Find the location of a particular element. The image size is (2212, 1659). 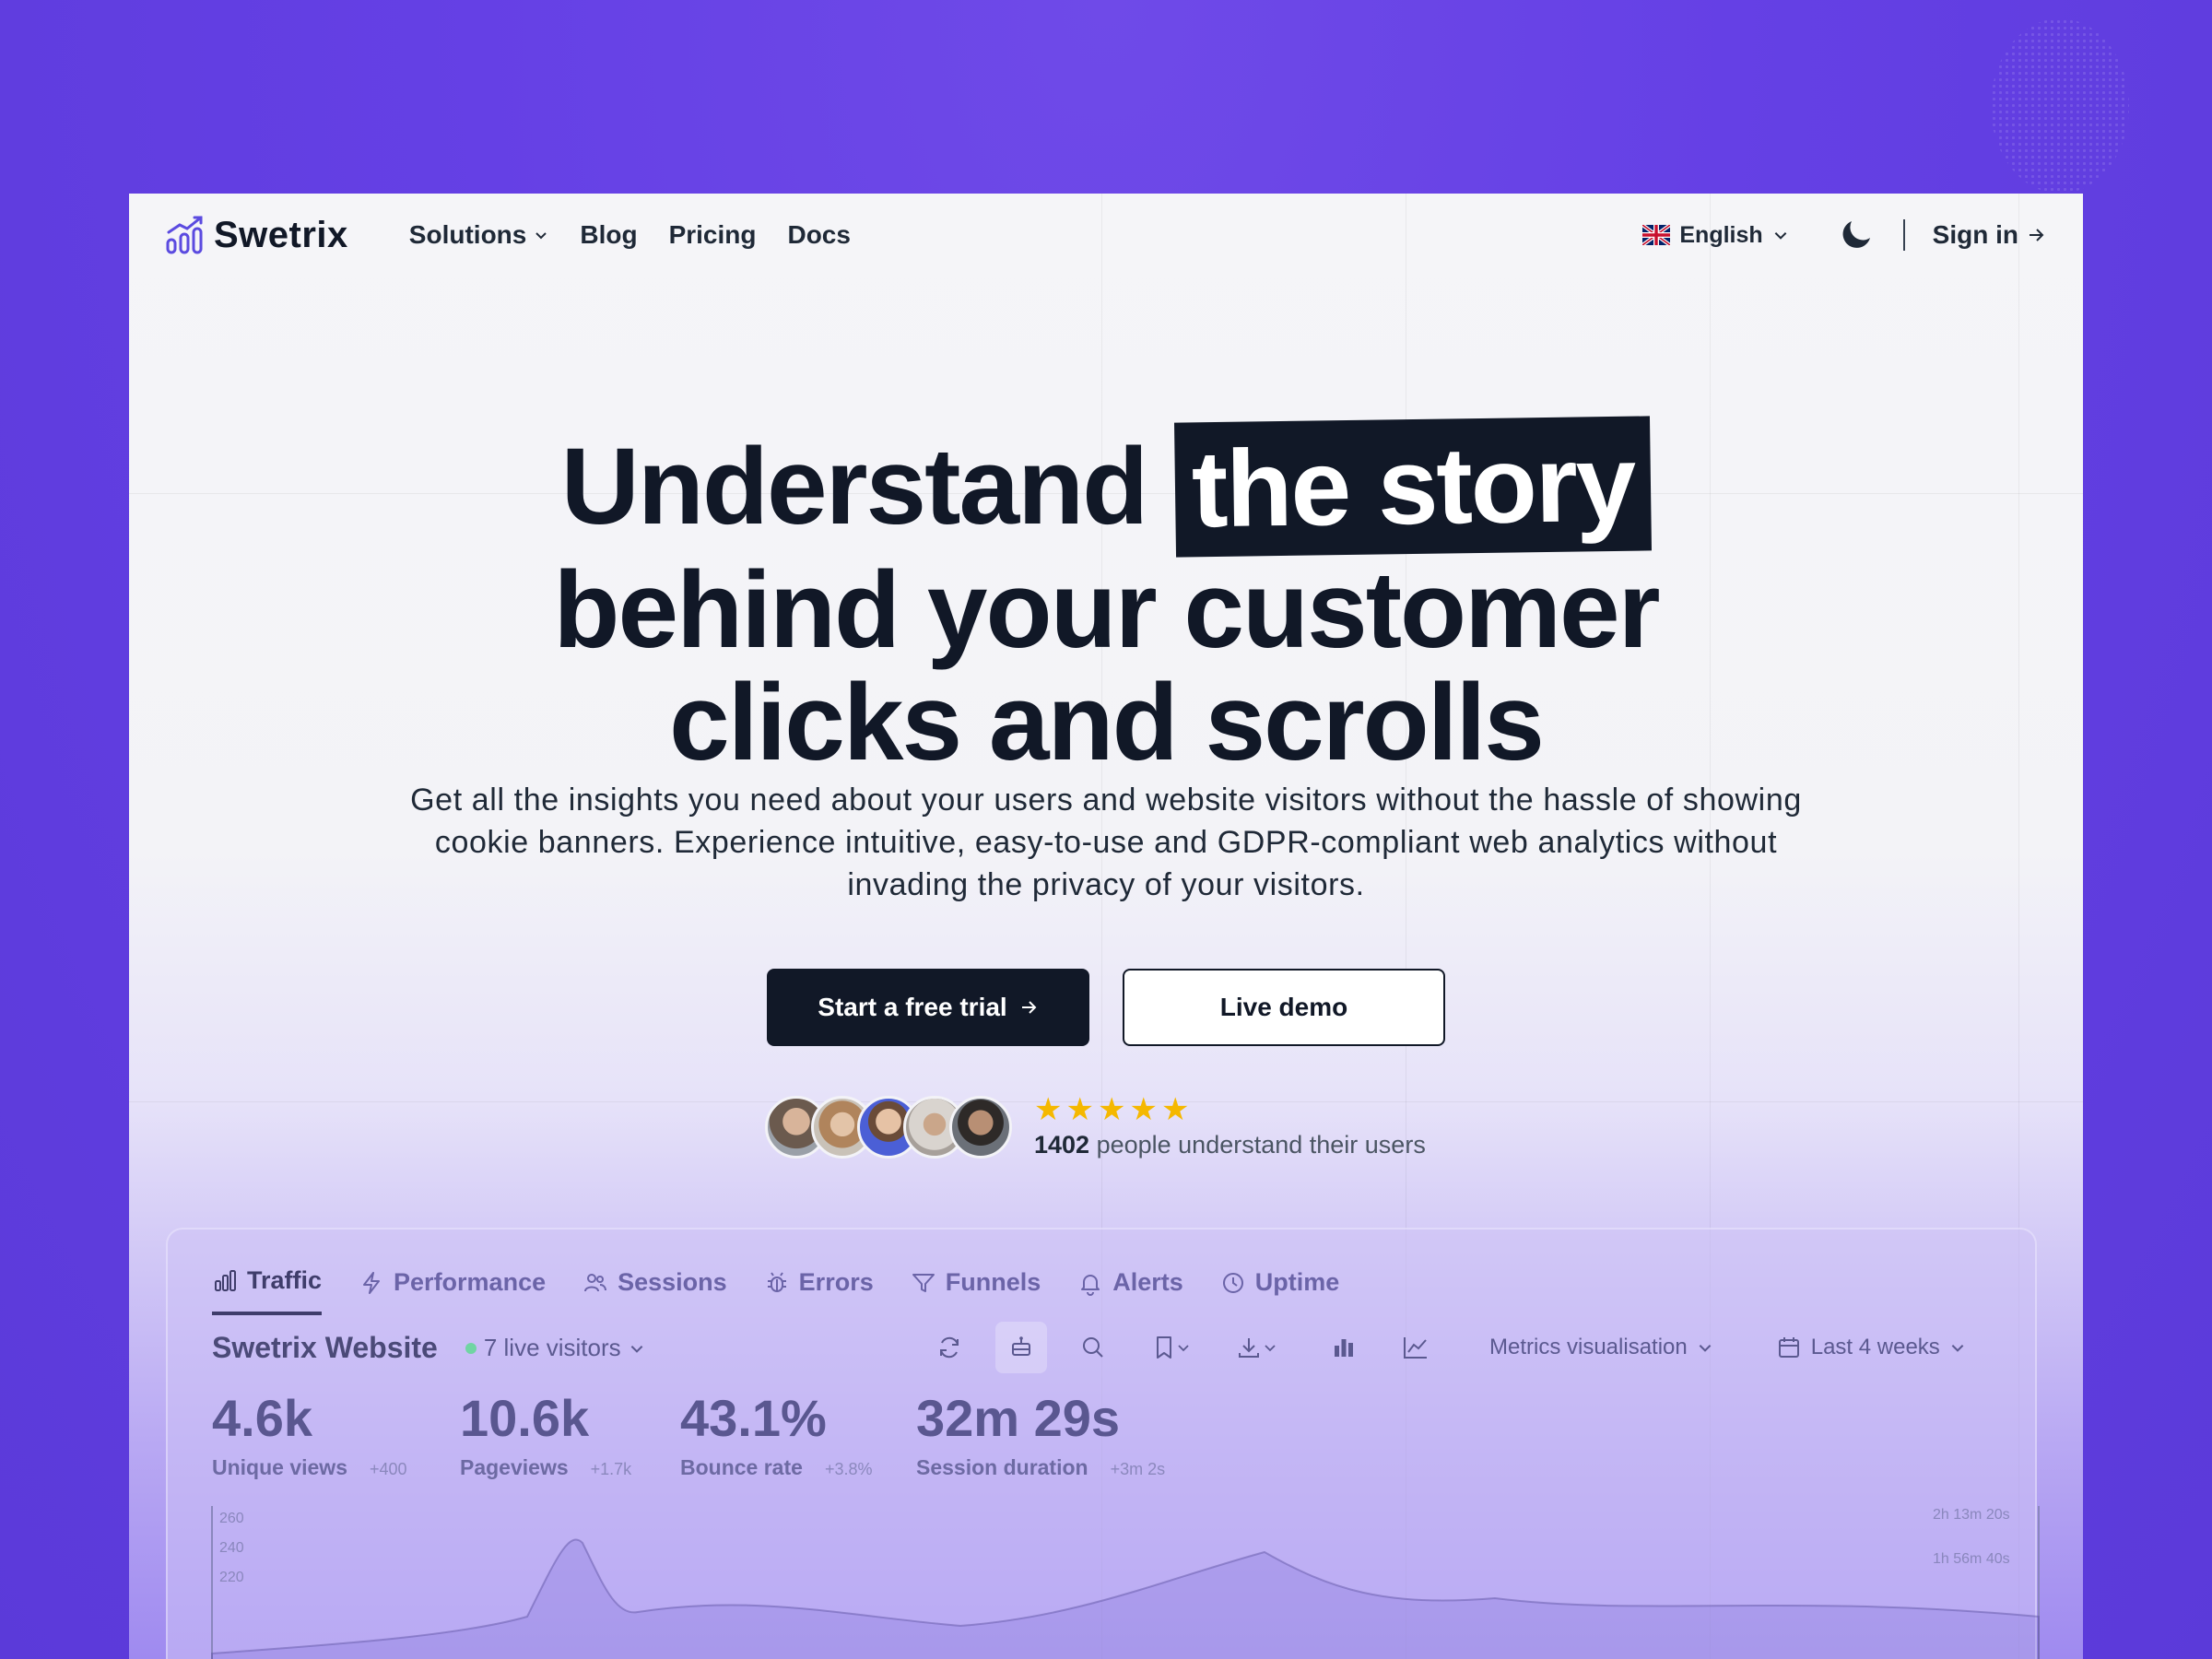

metric-label: Pageviews is located at coordinates (514, 1467).